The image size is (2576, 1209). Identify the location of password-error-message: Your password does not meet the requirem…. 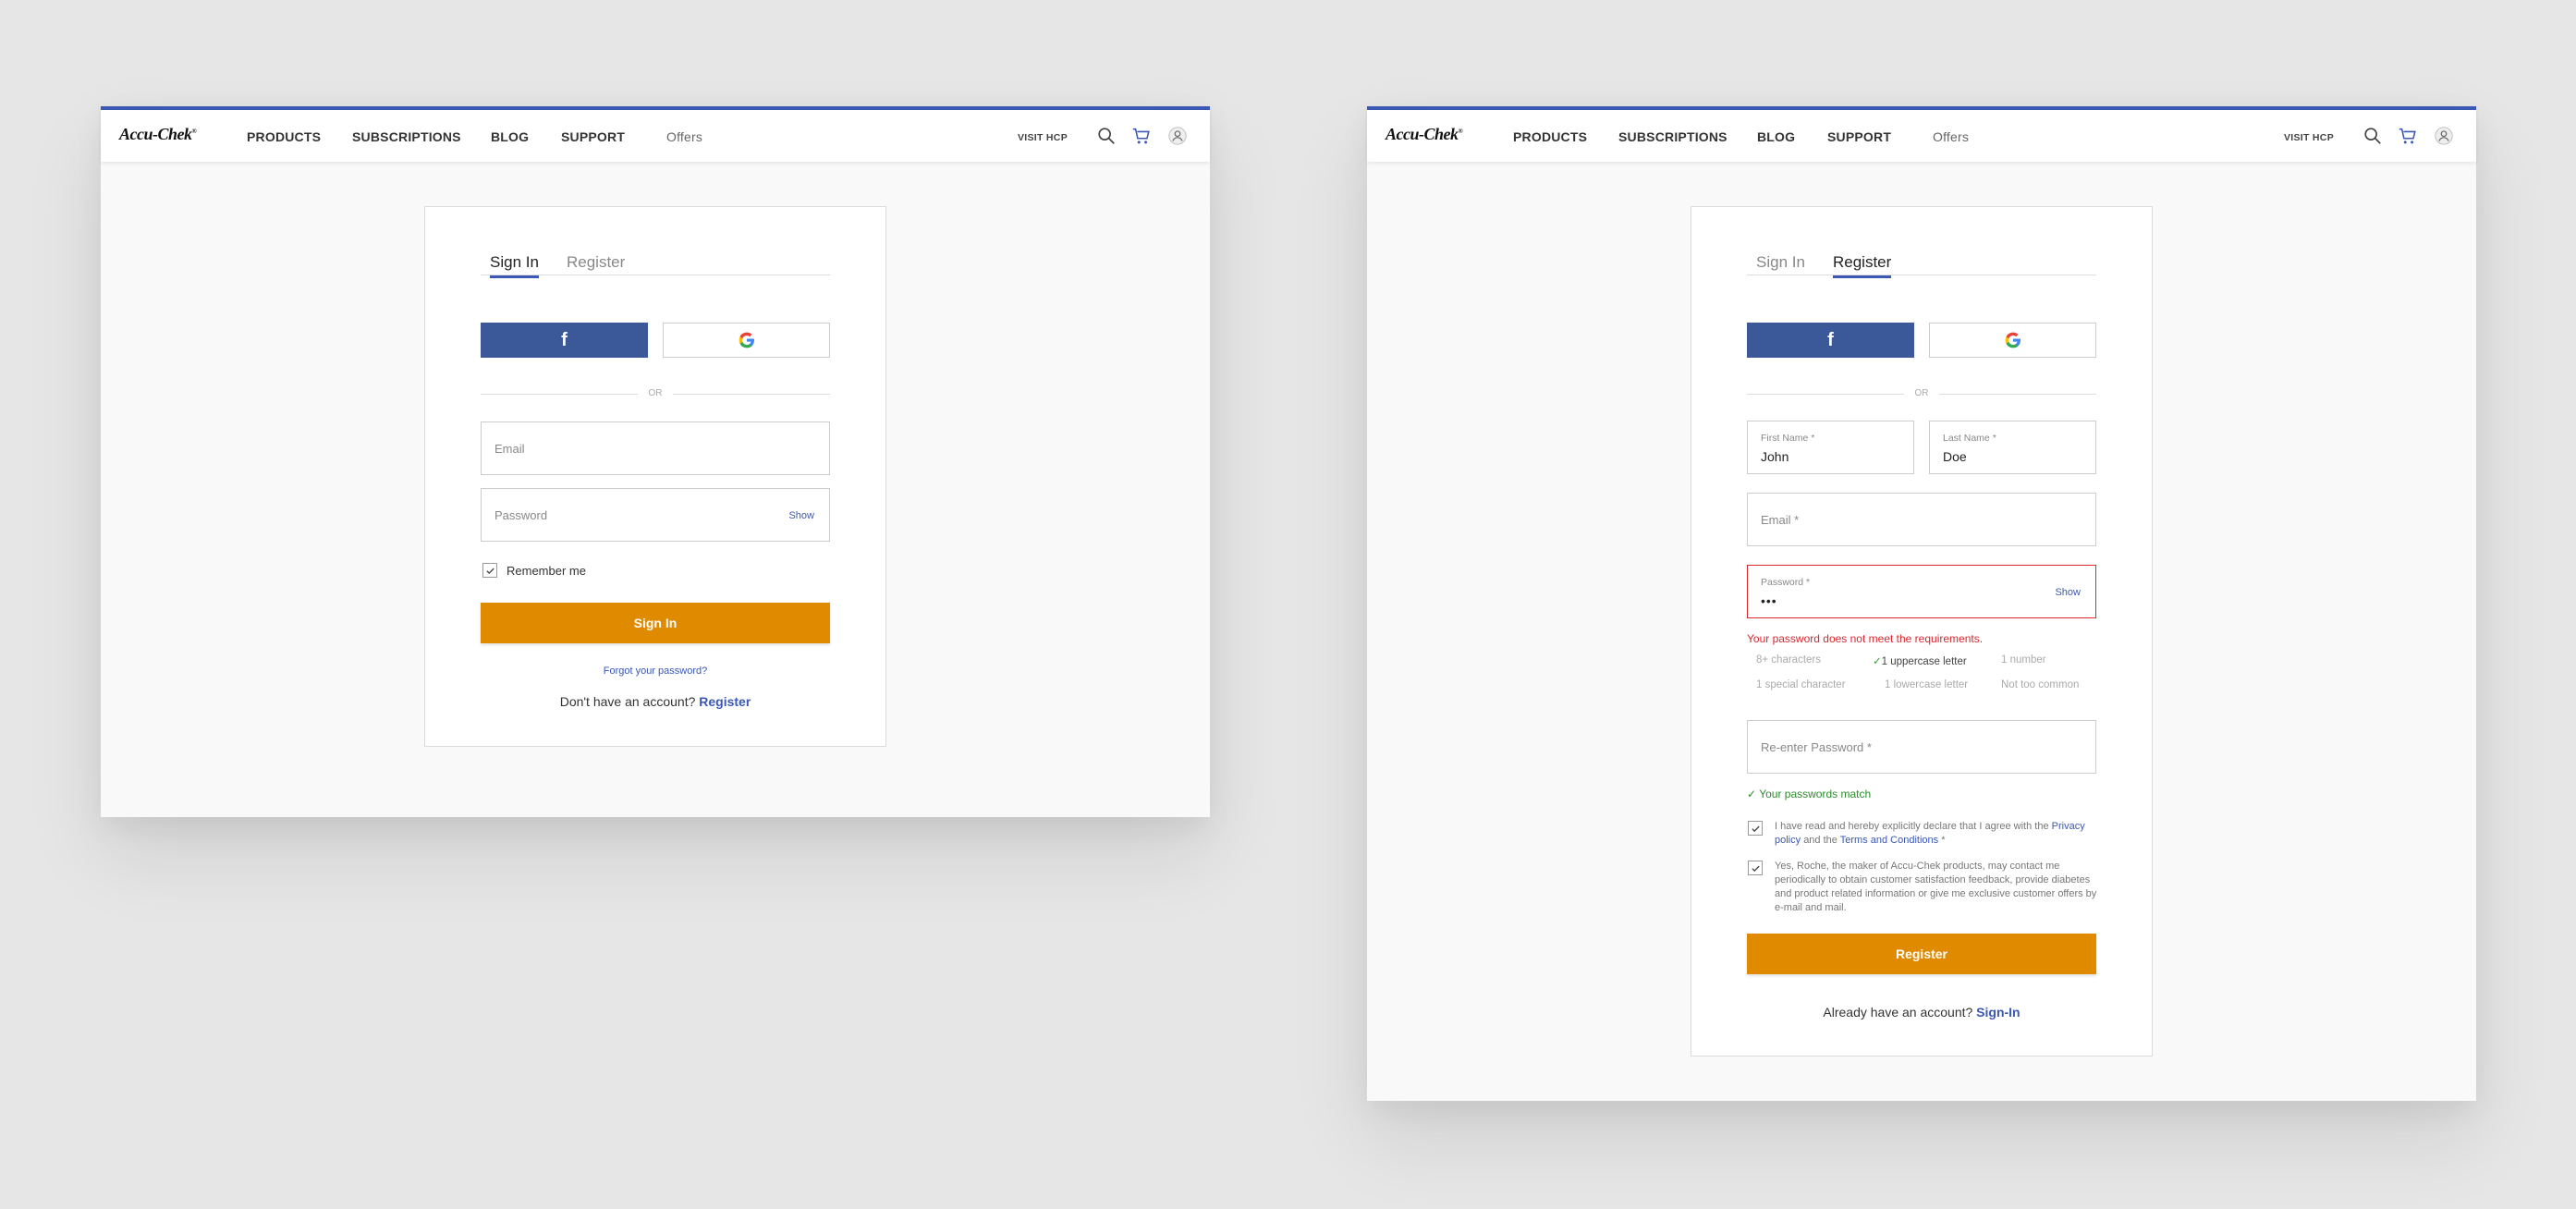
(1865, 638).